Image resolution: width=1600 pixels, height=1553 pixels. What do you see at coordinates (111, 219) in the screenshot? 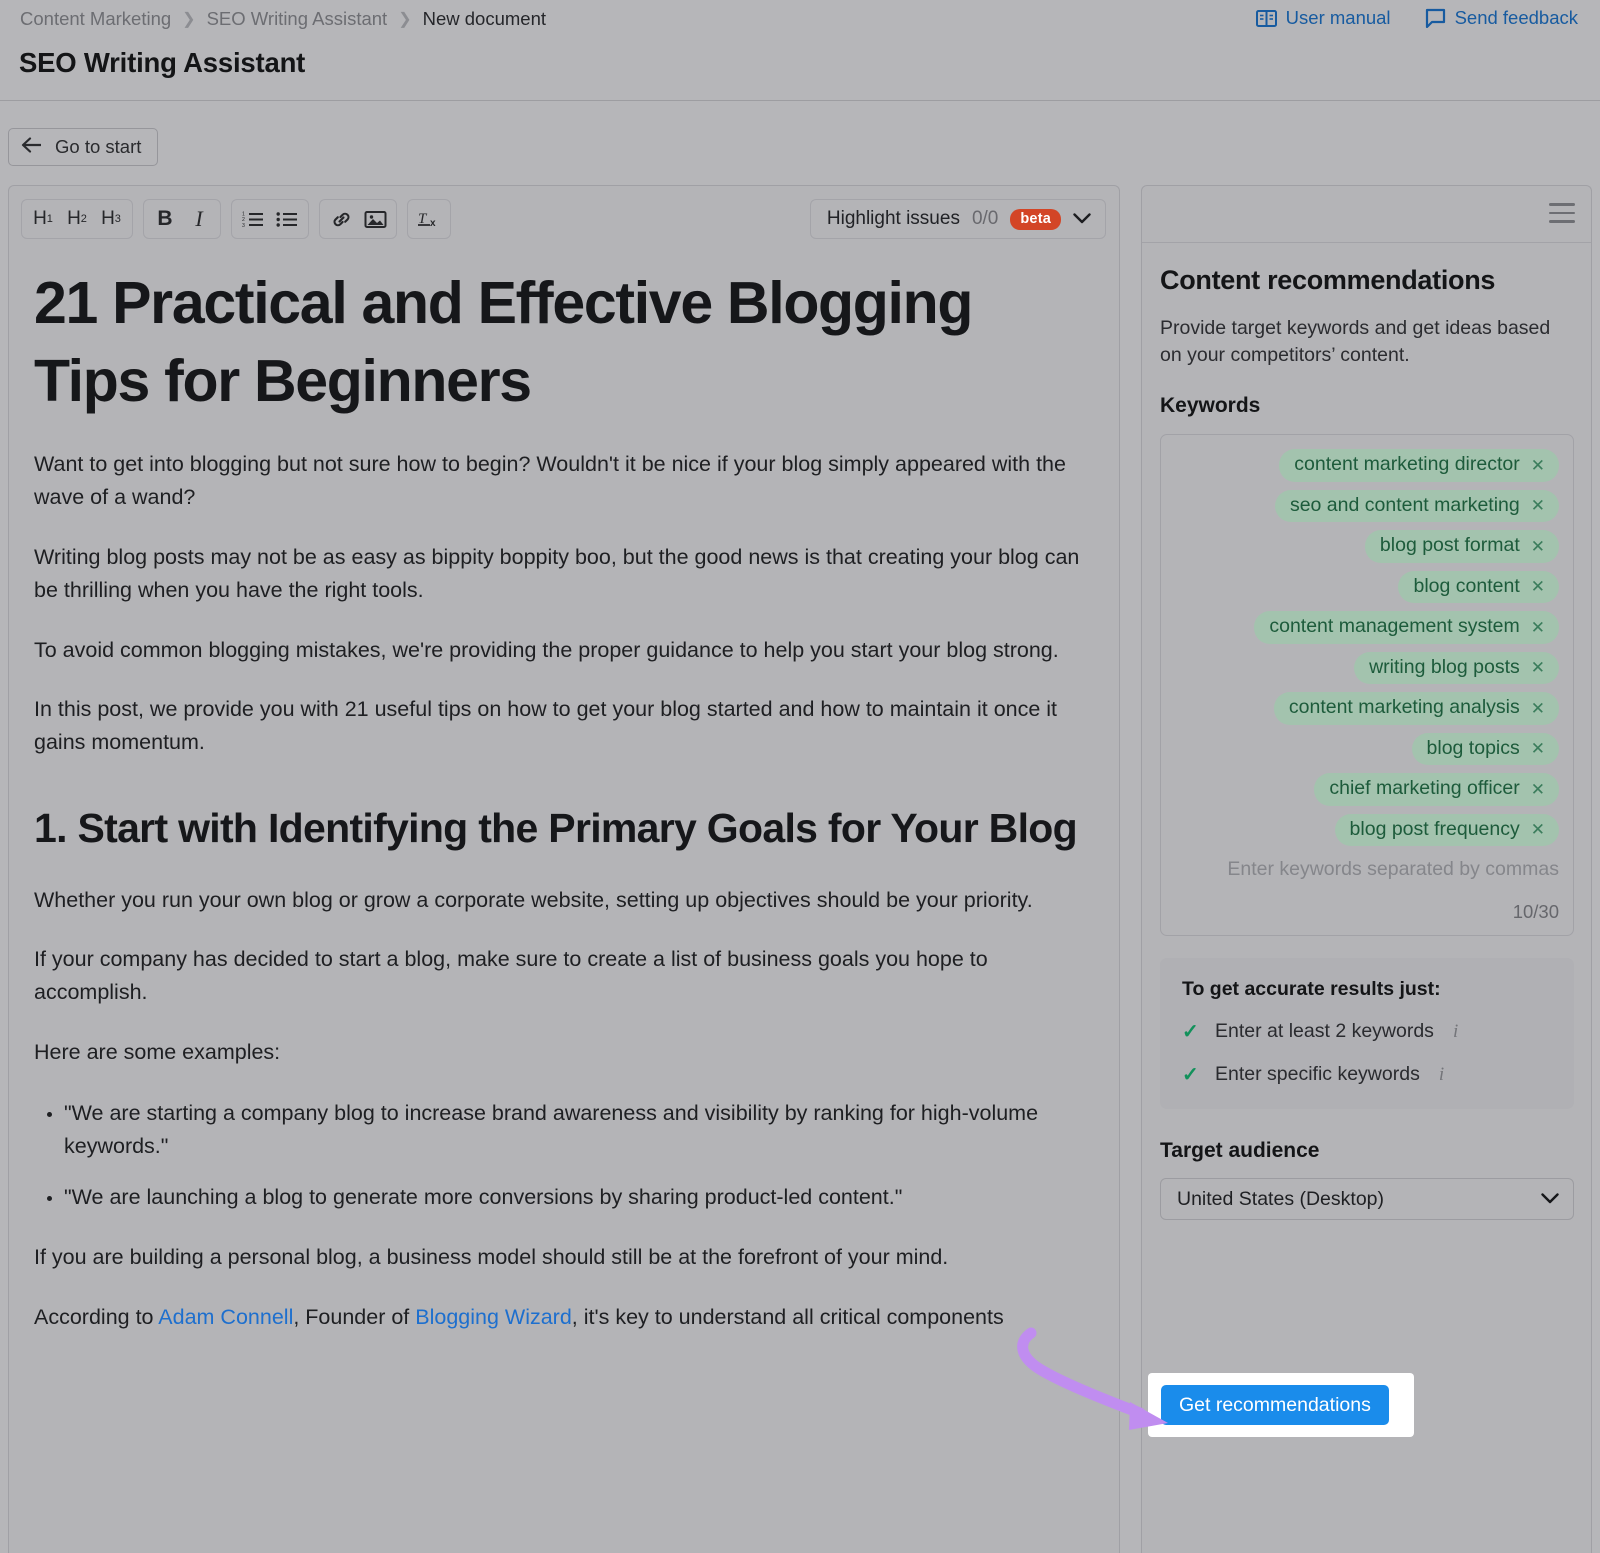
I see `heading-3-button: H3` at bounding box center [111, 219].